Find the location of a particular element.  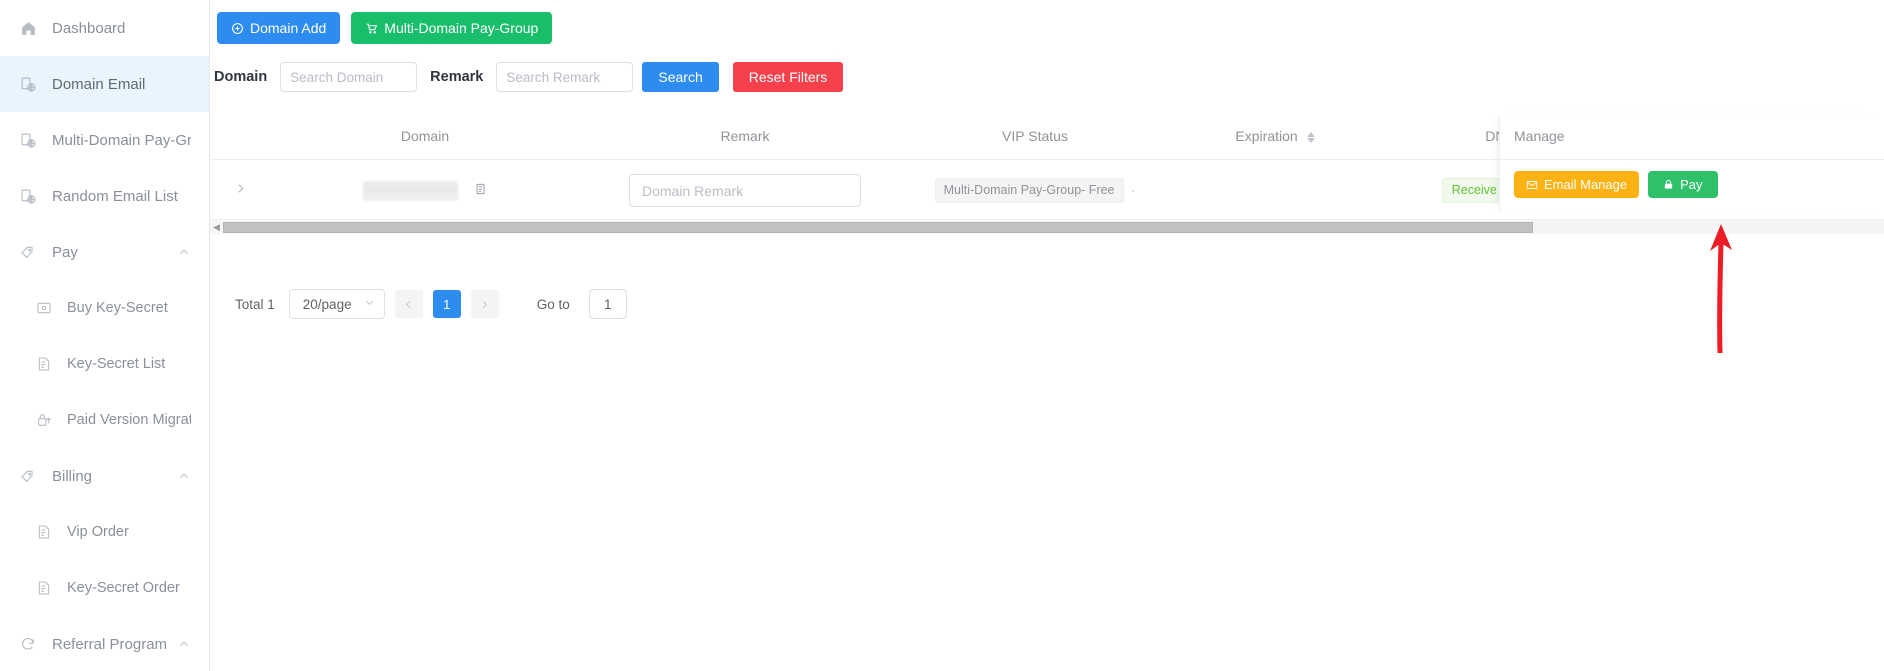

pay-button: Pay is located at coordinates (1683, 184).